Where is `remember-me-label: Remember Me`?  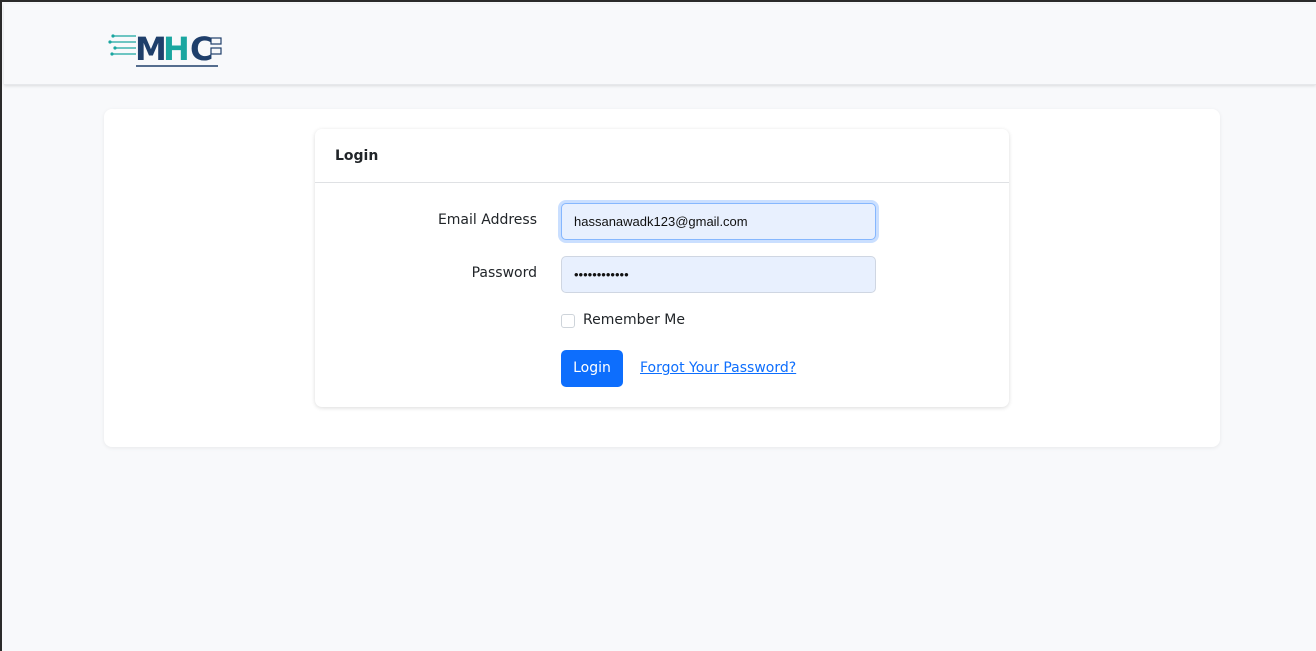 remember-me-label: Remember Me is located at coordinates (634, 320).